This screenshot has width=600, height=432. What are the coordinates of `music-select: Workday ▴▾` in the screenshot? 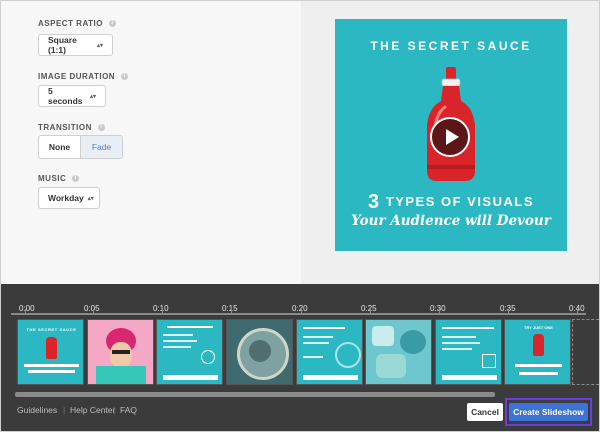 It's located at (69, 198).